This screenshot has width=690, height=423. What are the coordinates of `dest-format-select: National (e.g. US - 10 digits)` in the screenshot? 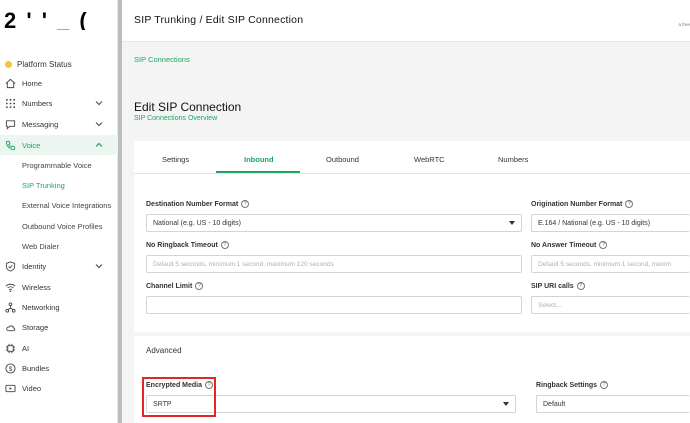 It's located at (334, 223).